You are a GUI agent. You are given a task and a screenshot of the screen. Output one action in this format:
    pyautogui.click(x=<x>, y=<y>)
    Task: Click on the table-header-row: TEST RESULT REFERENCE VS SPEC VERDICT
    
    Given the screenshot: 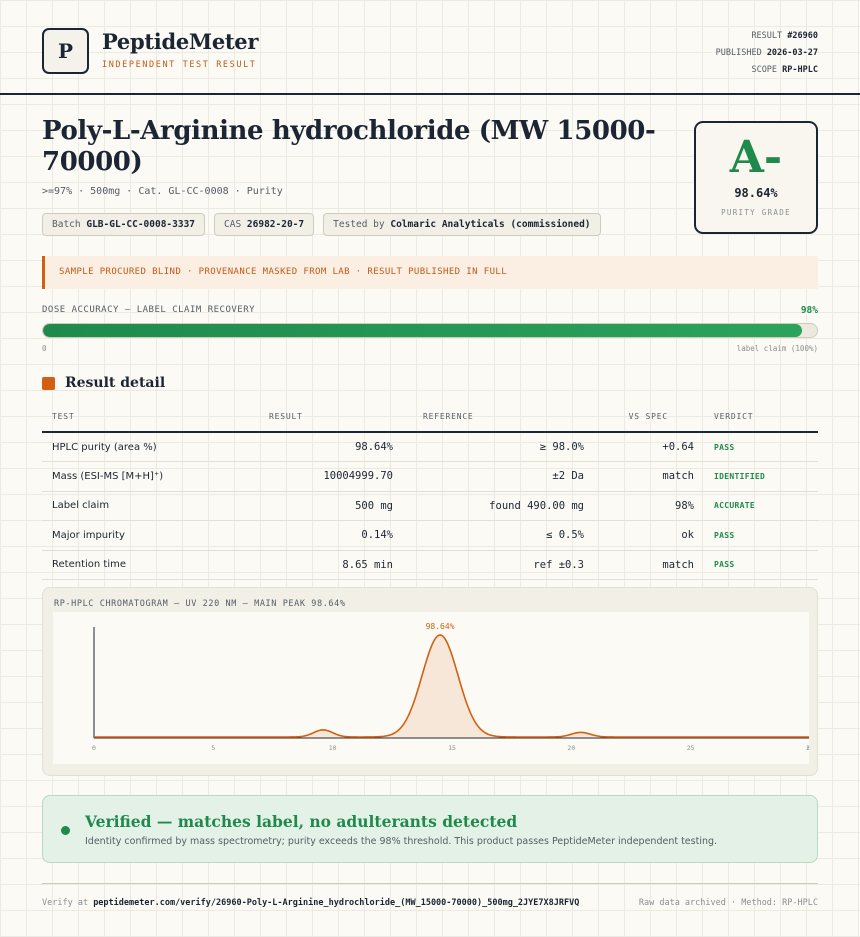 What is the action you would take?
    pyautogui.click(x=430, y=417)
    